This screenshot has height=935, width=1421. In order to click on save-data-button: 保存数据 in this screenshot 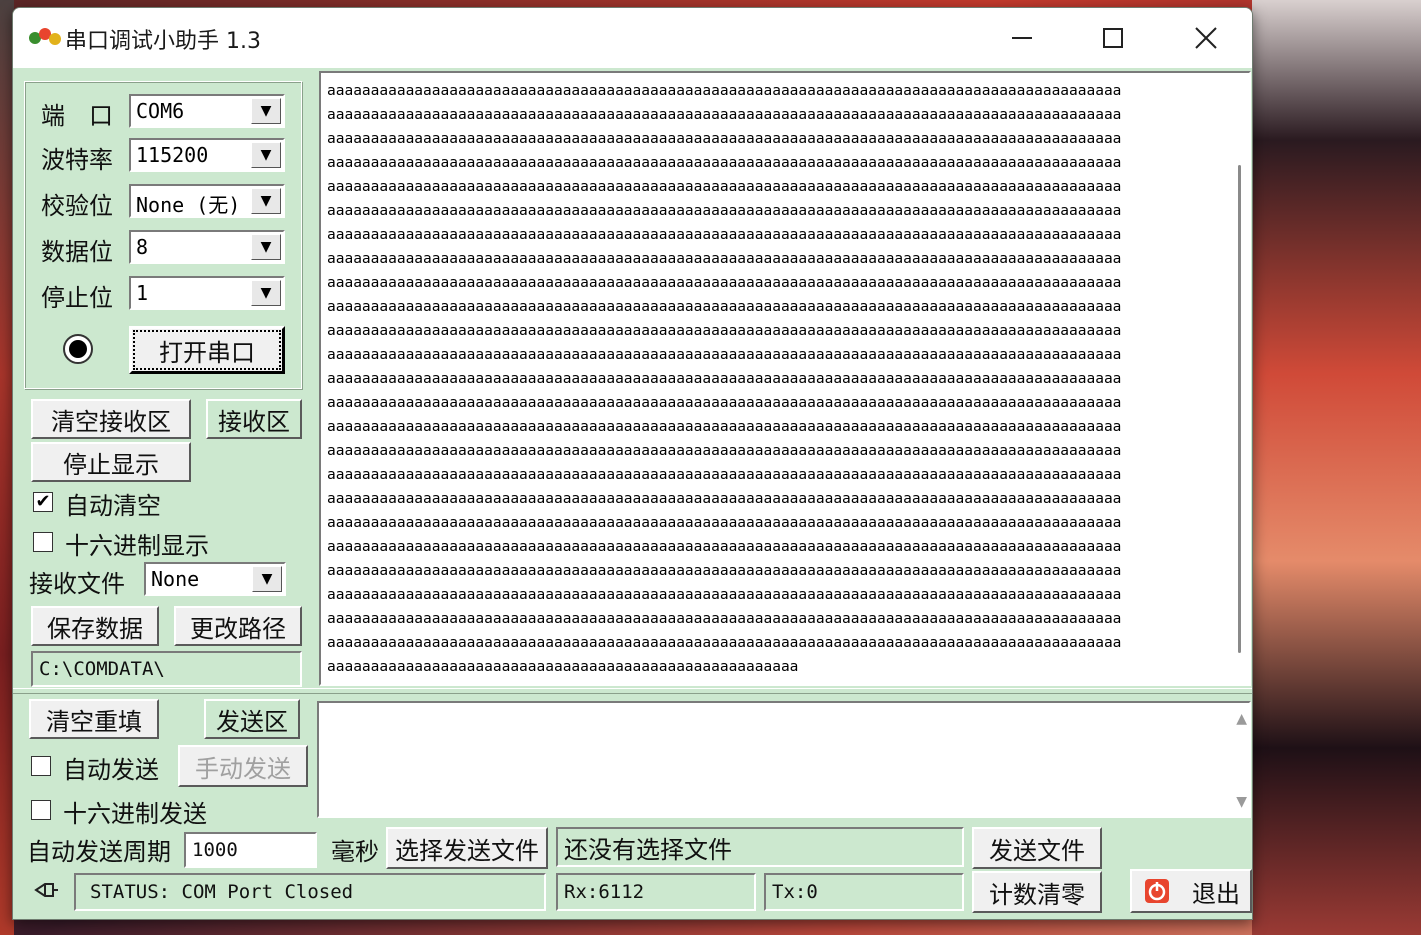, I will do `click(95, 626)`.